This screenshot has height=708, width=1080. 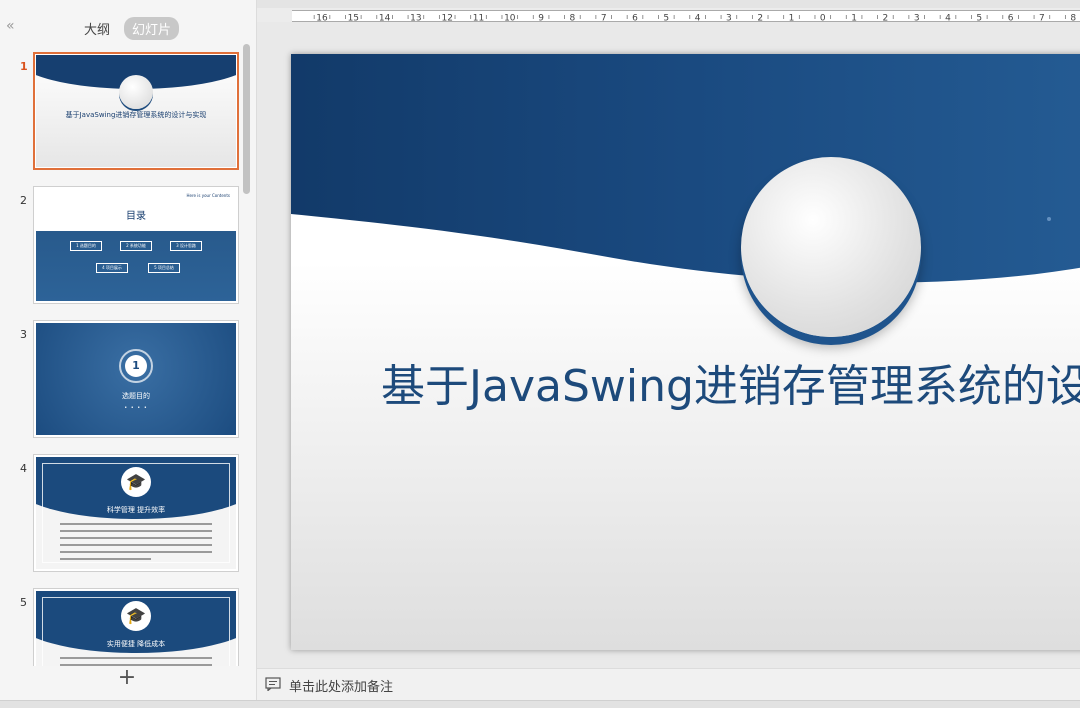 What do you see at coordinates (23, 602) in the screenshot?
I see `slide-number: 5` at bounding box center [23, 602].